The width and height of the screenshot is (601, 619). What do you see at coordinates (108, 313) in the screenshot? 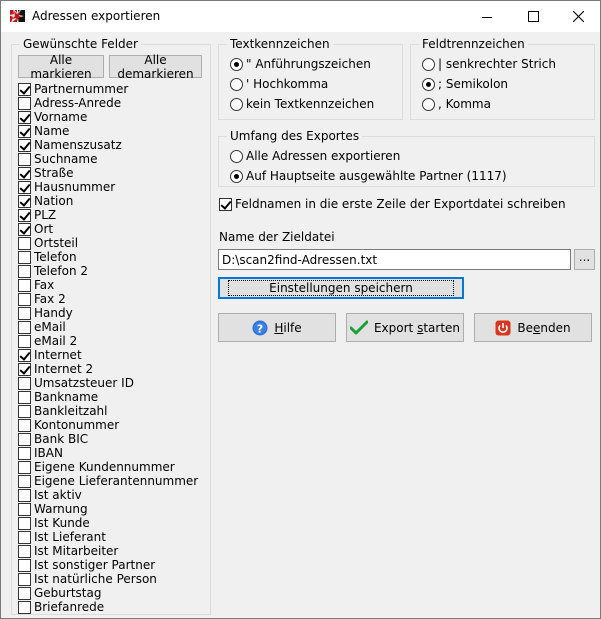
I see `field-checkbox-item: Handy` at bounding box center [108, 313].